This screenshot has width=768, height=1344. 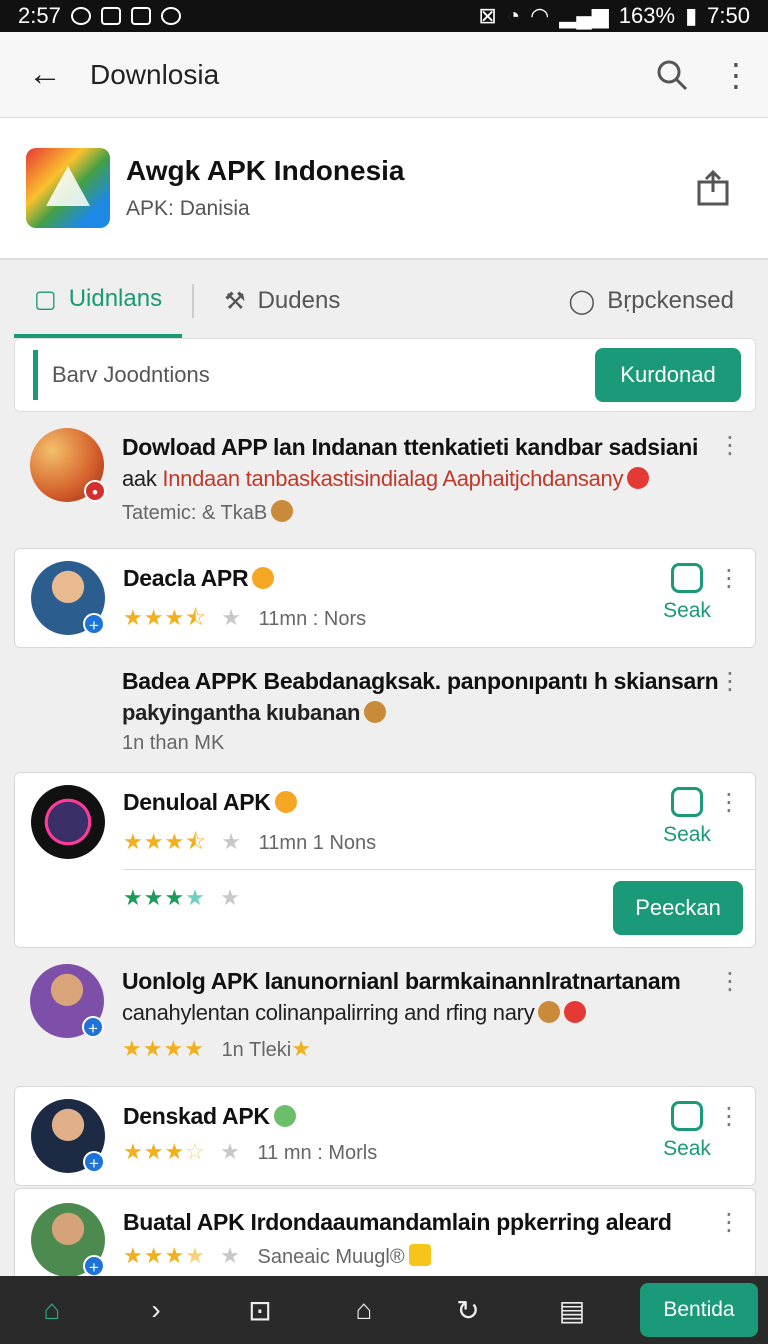 I want to click on secondary-rating: ★★★★ ★, so click(x=182, y=898).